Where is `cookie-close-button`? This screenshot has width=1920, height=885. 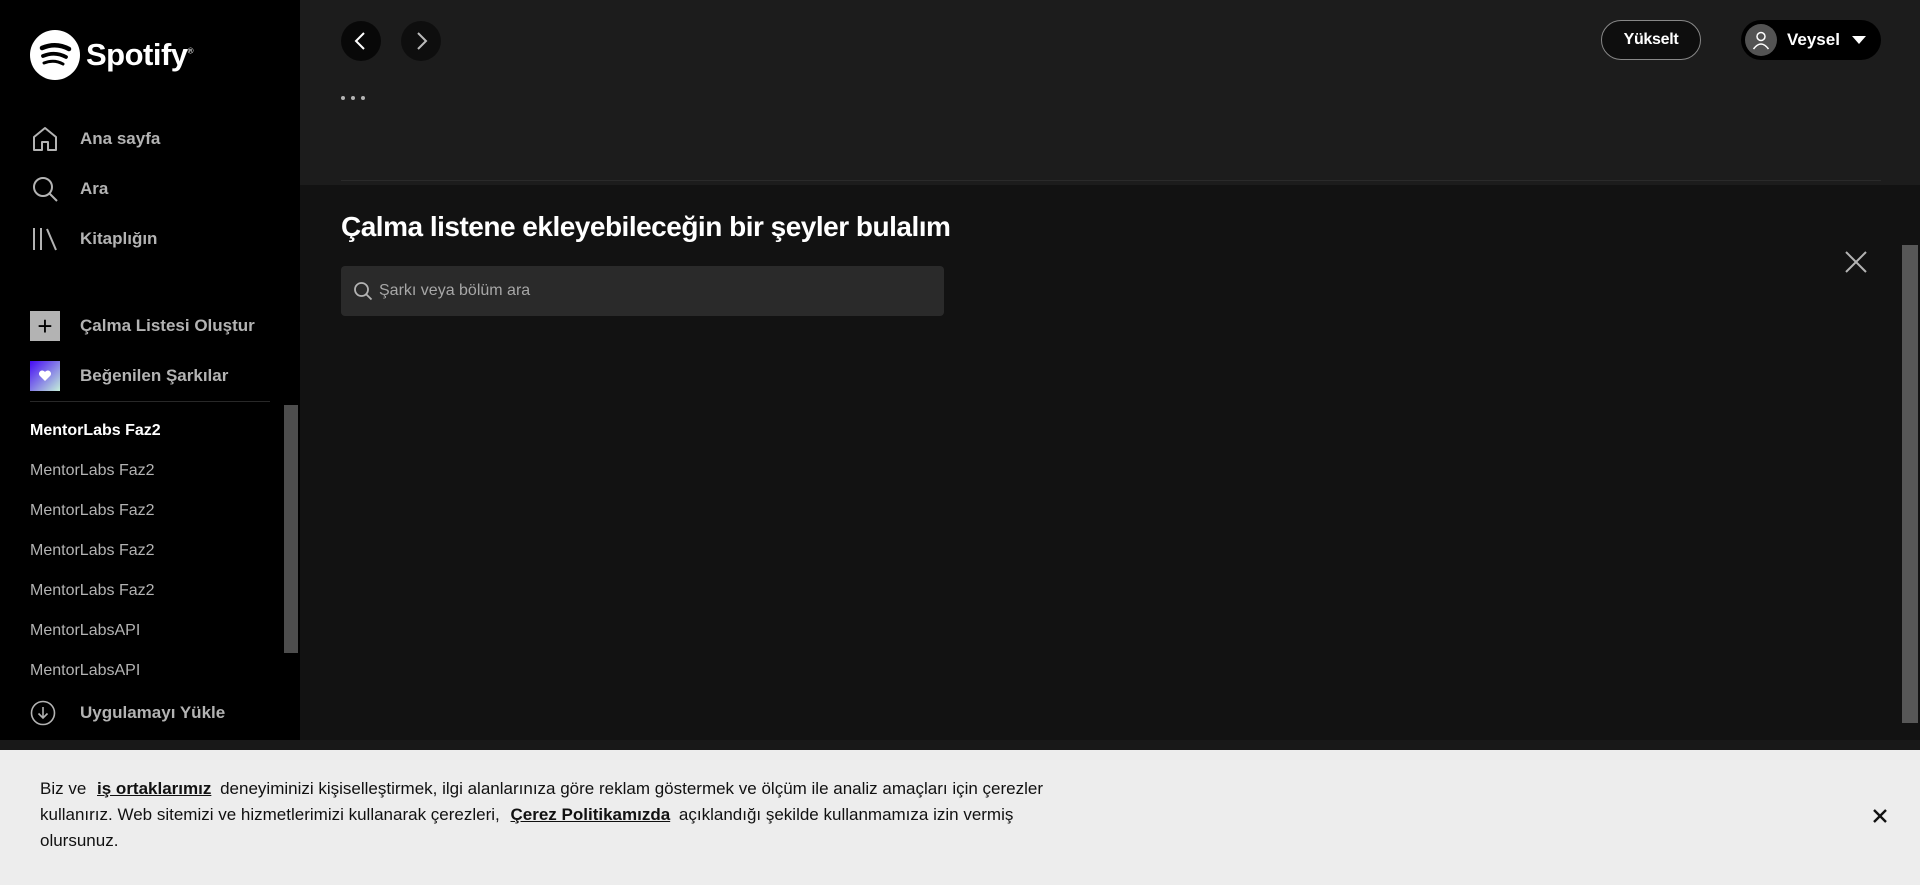
cookie-close-button is located at coordinates (1880, 816).